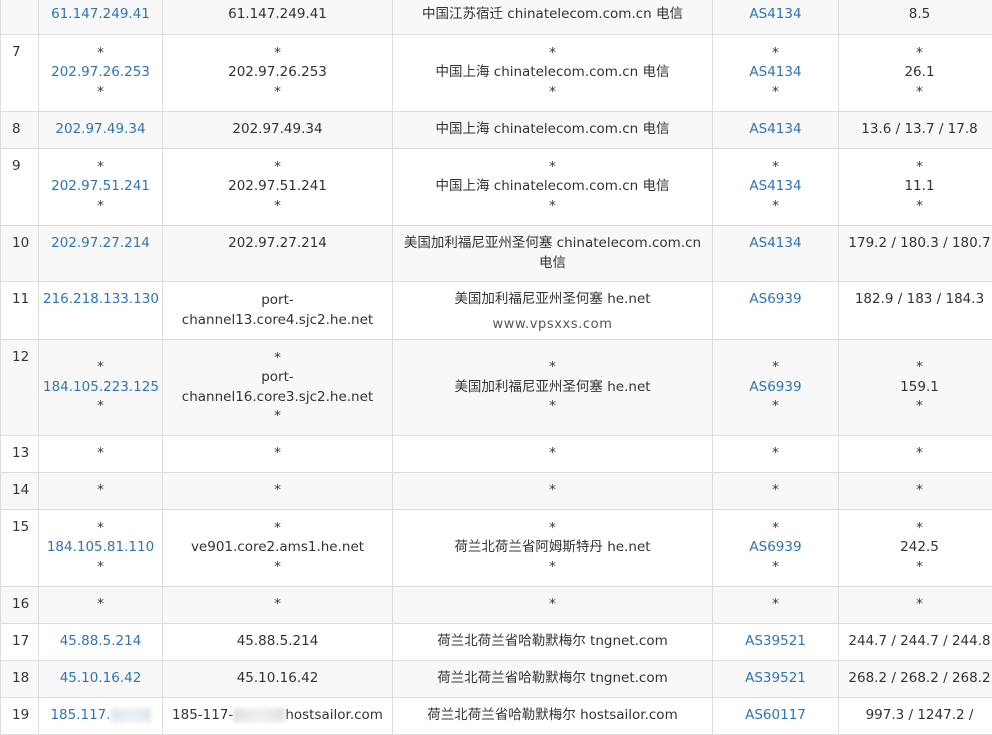 Image resolution: width=992 pixels, height=735 pixels. Describe the element at coordinates (917, 130) in the screenshot. I see `latency-text: 13.6 / 13.7 / 17.8` at that location.